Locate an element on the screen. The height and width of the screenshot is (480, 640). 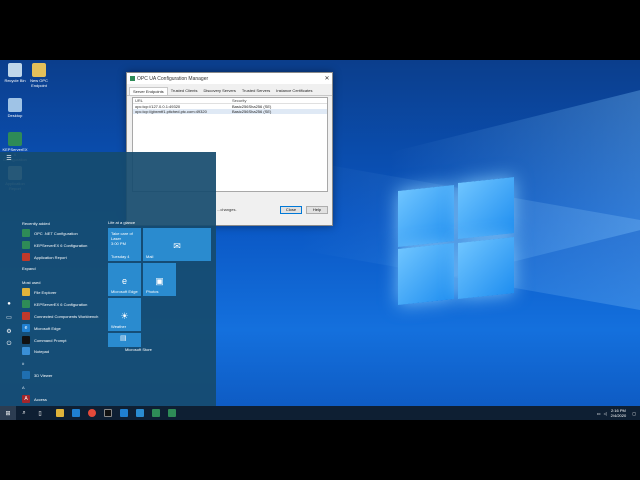
start-rail: ☰ ● ▭ ⚙ ⏻ is located at coordinates (9, 249).